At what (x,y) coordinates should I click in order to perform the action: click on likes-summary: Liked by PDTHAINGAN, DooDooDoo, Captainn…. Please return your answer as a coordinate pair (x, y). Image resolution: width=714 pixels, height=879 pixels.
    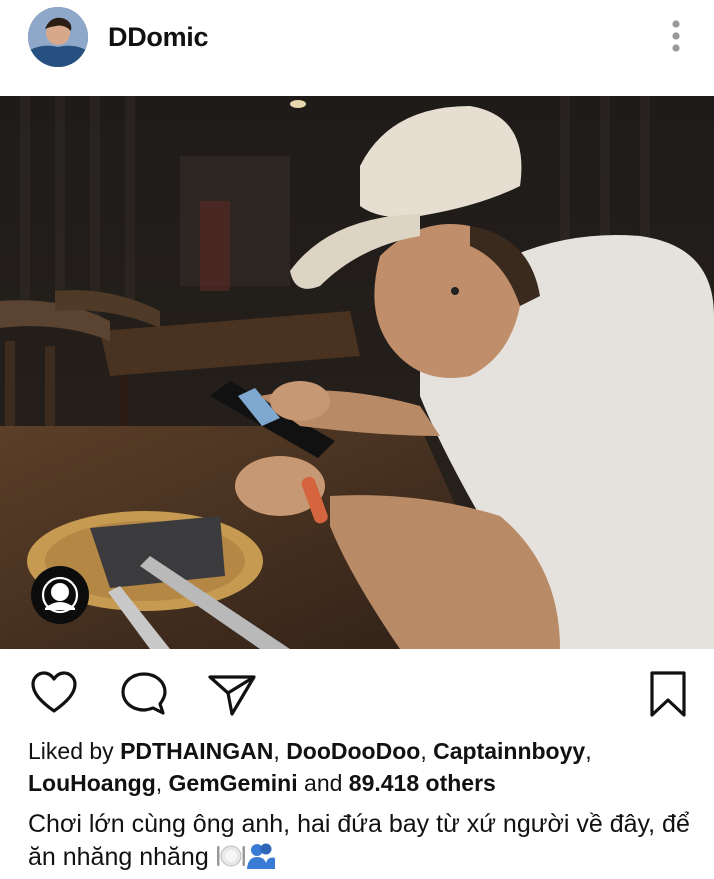
    Looking at the image, I should click on (310, 767).